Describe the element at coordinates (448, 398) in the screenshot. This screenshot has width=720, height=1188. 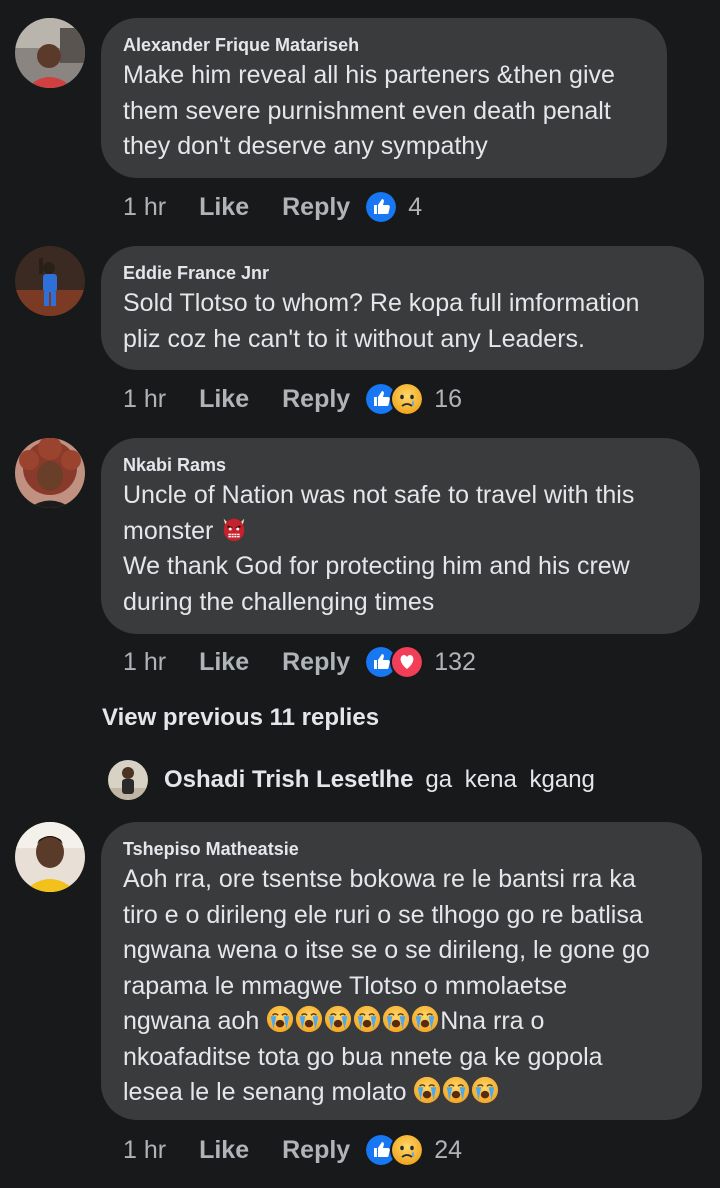
I see `reaction-count: 16` at that location.